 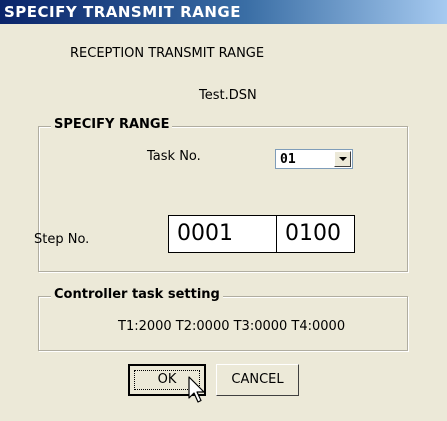 I want to click on task-no-label: Task No., so click(x=174, y=156).